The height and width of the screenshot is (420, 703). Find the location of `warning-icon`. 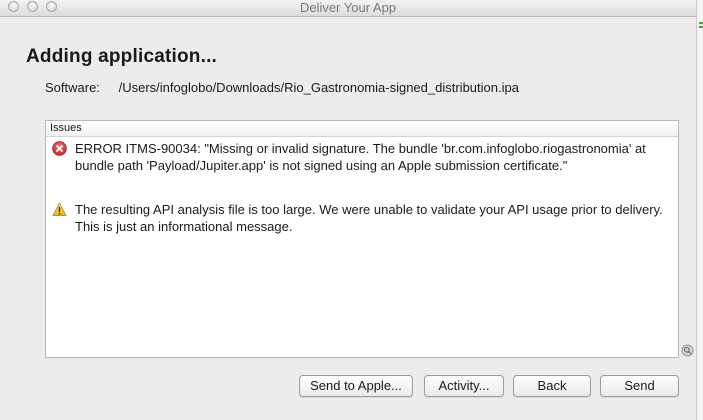

warning-icon is located at coordinates (59, 209).